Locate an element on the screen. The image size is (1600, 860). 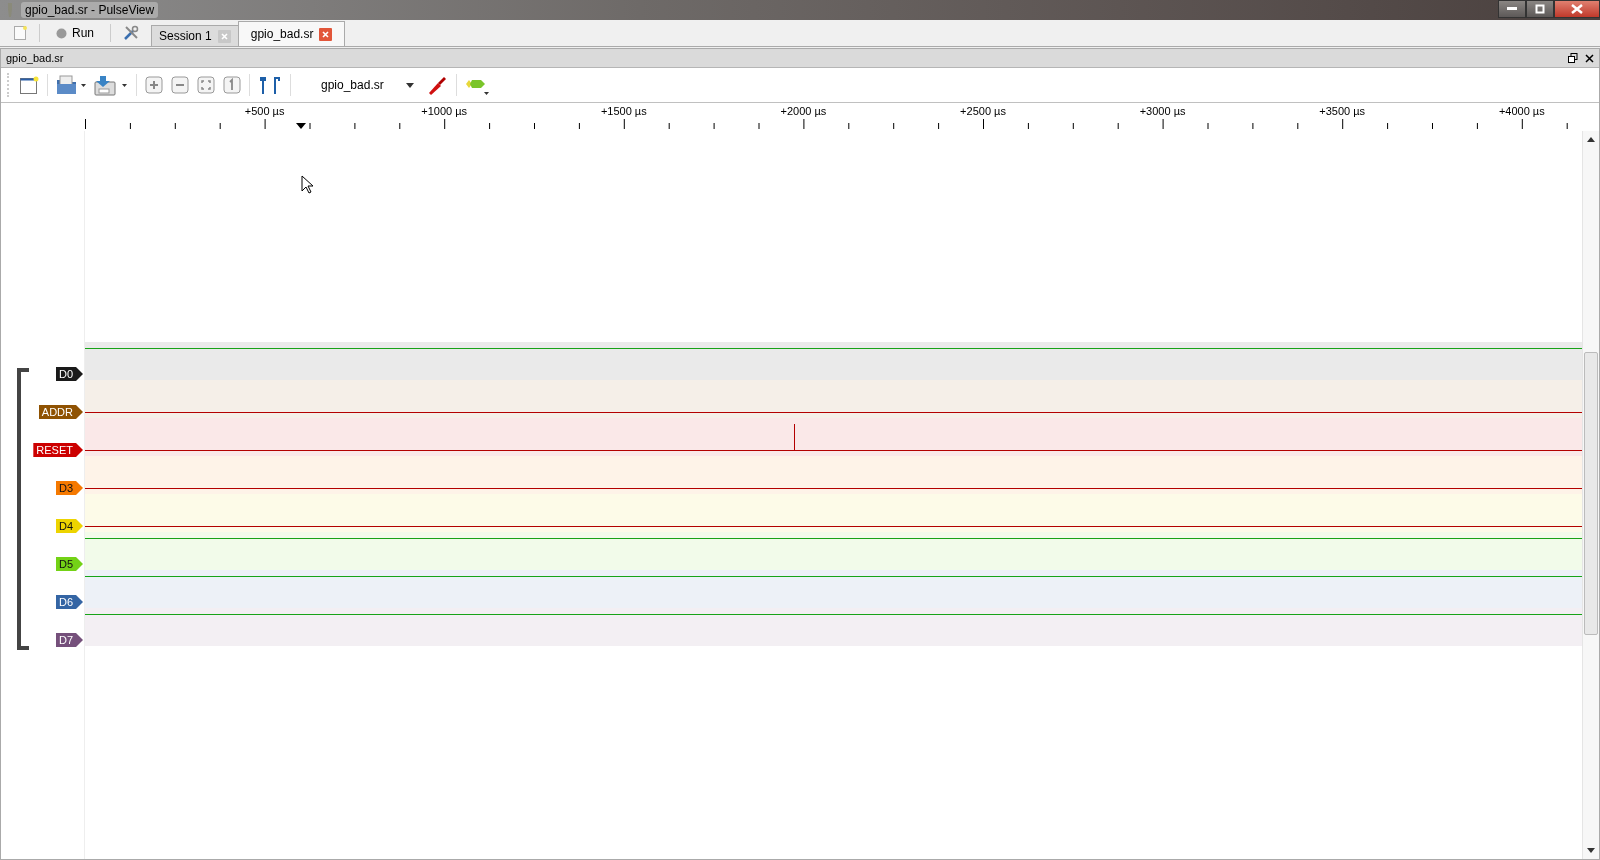
time-label: +1000 µs is located at coordinates (444, 111).